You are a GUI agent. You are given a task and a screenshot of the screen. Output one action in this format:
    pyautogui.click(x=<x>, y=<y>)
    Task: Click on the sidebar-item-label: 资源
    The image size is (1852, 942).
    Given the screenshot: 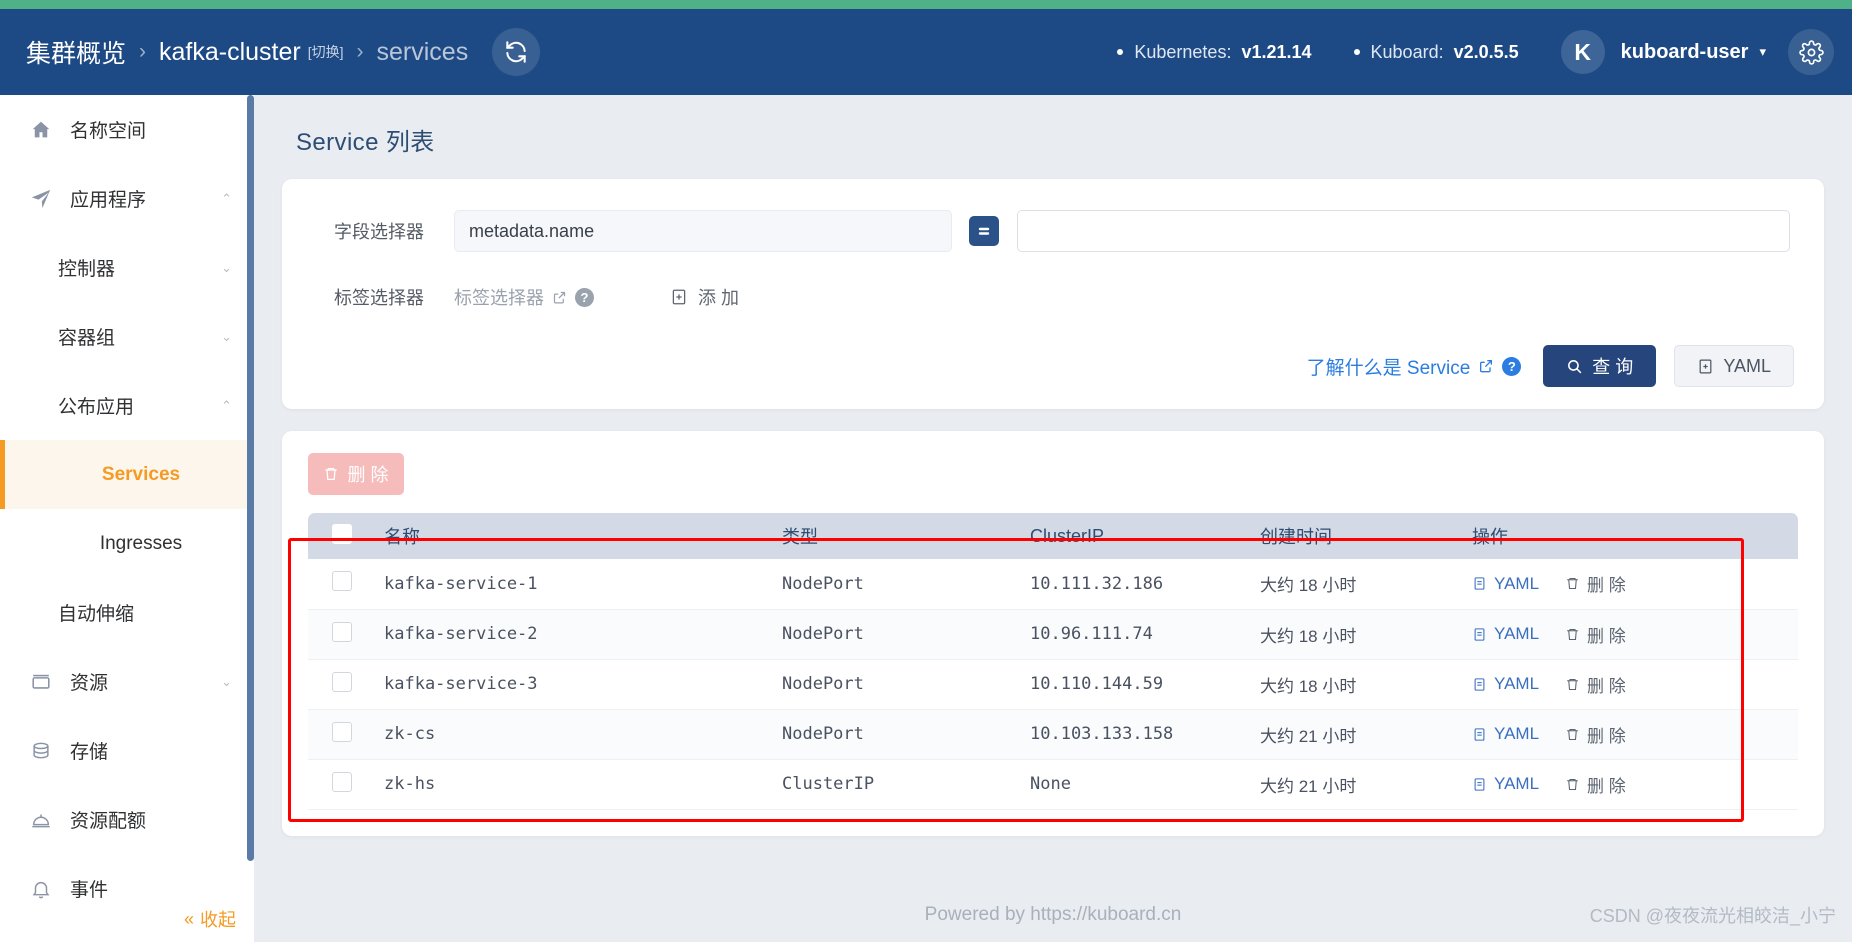 What is the action you would take?
    pyautogui.click(x=89, y=683)
    